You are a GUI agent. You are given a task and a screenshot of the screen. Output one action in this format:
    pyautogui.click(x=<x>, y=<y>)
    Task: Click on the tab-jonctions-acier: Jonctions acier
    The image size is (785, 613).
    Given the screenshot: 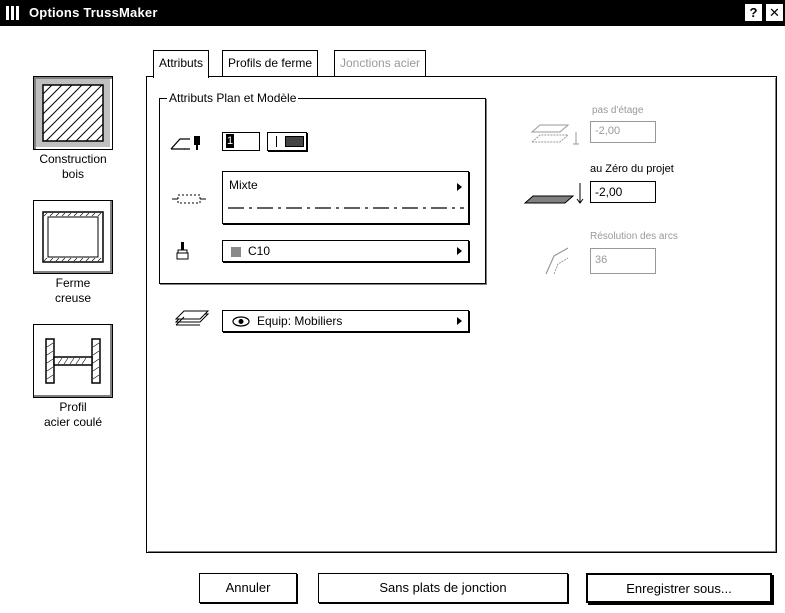 What is the action you would take?
    pyautogui.click(x=380, y=63)
    